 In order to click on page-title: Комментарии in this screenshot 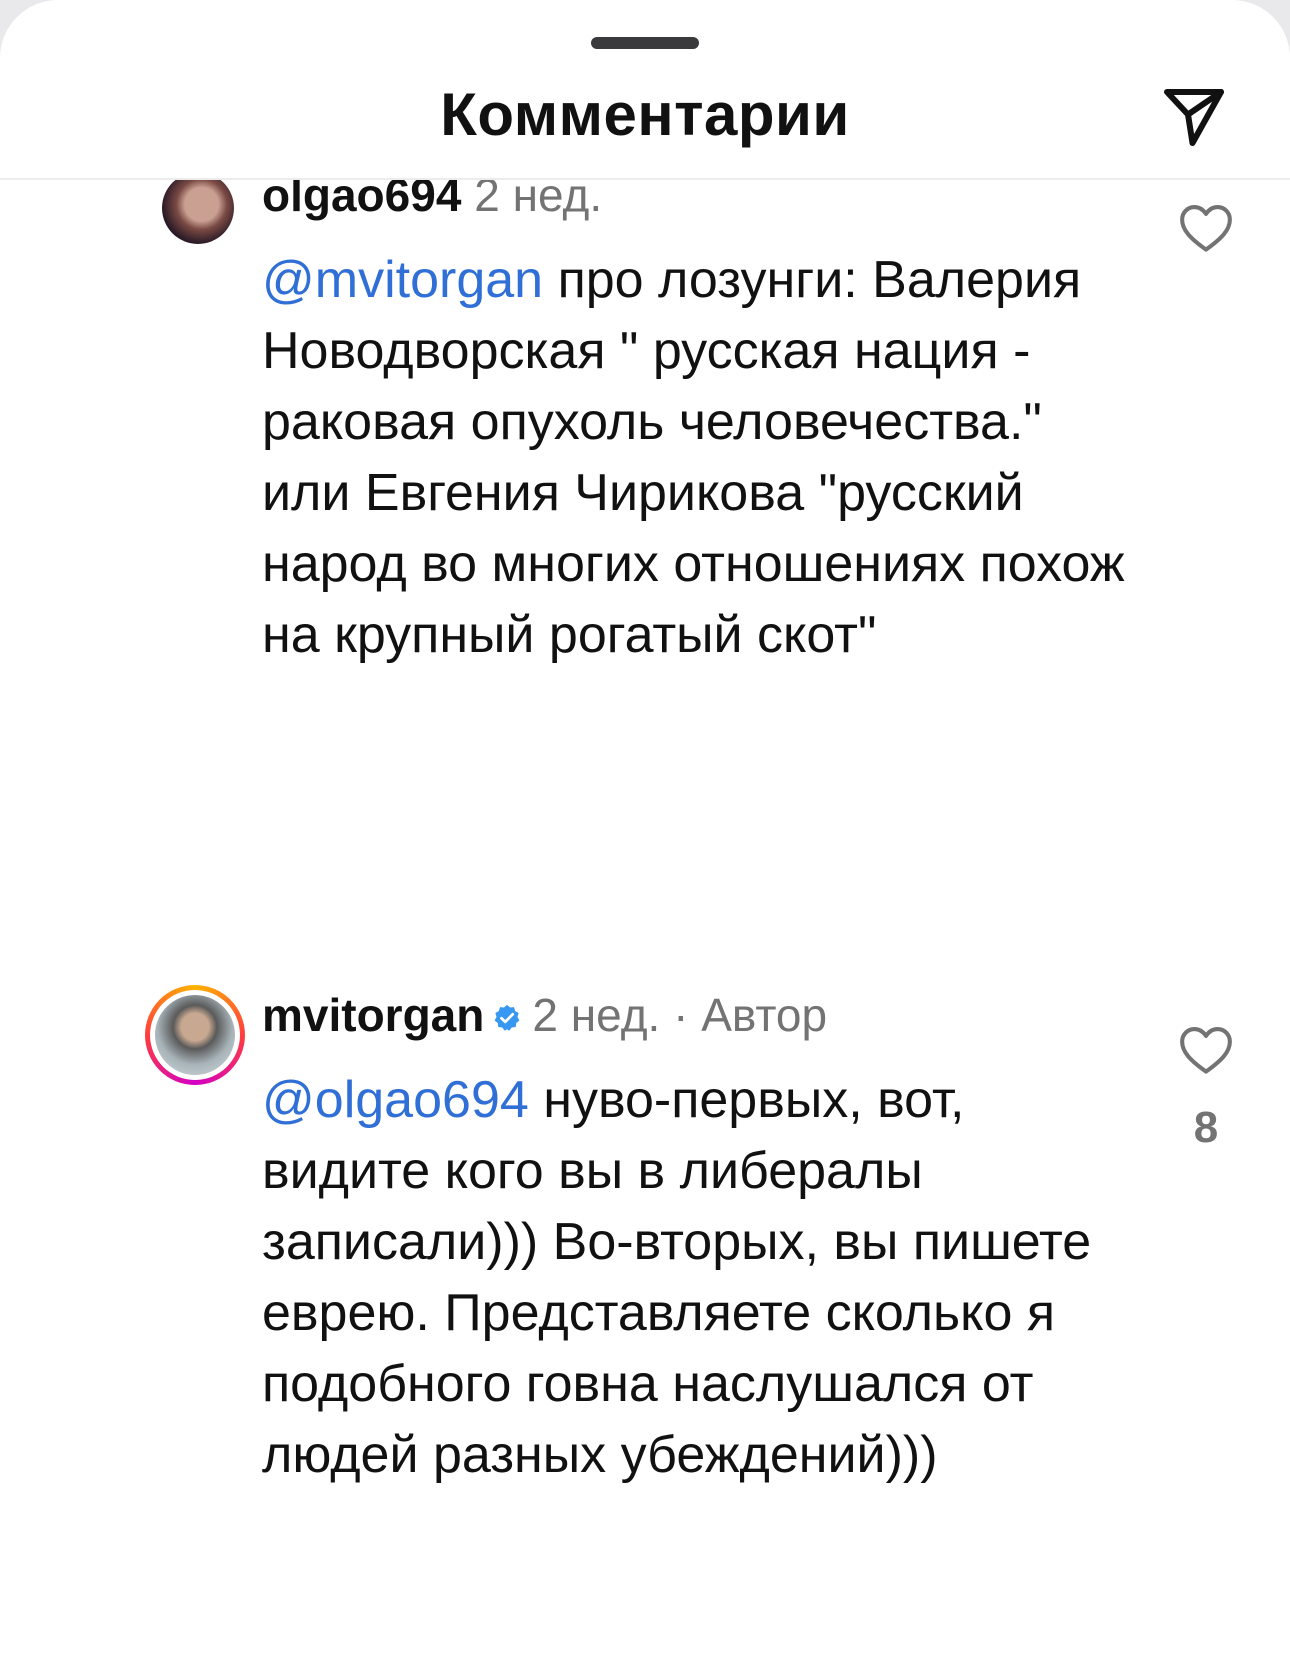, I will do `click(645, 114)`.